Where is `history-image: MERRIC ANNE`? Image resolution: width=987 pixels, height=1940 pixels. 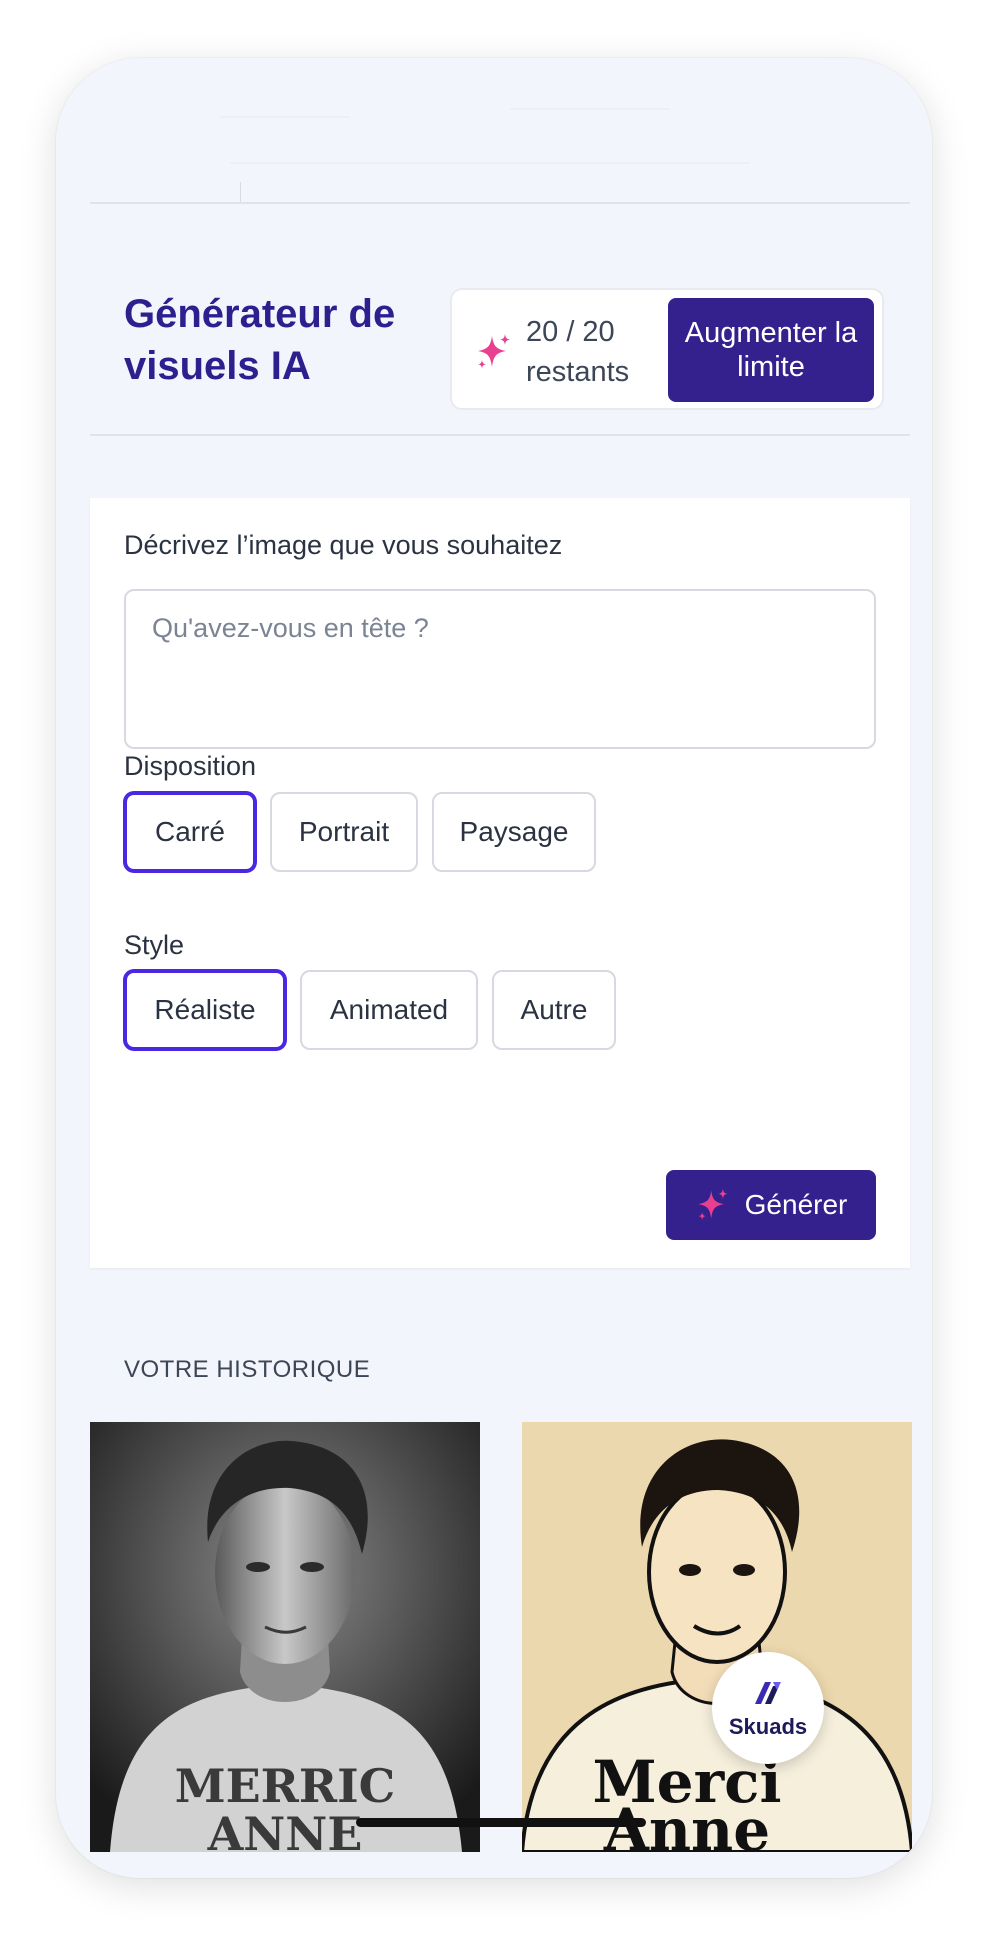
history-image: MERRIC ANNE is located at coordinates (285, 1637).